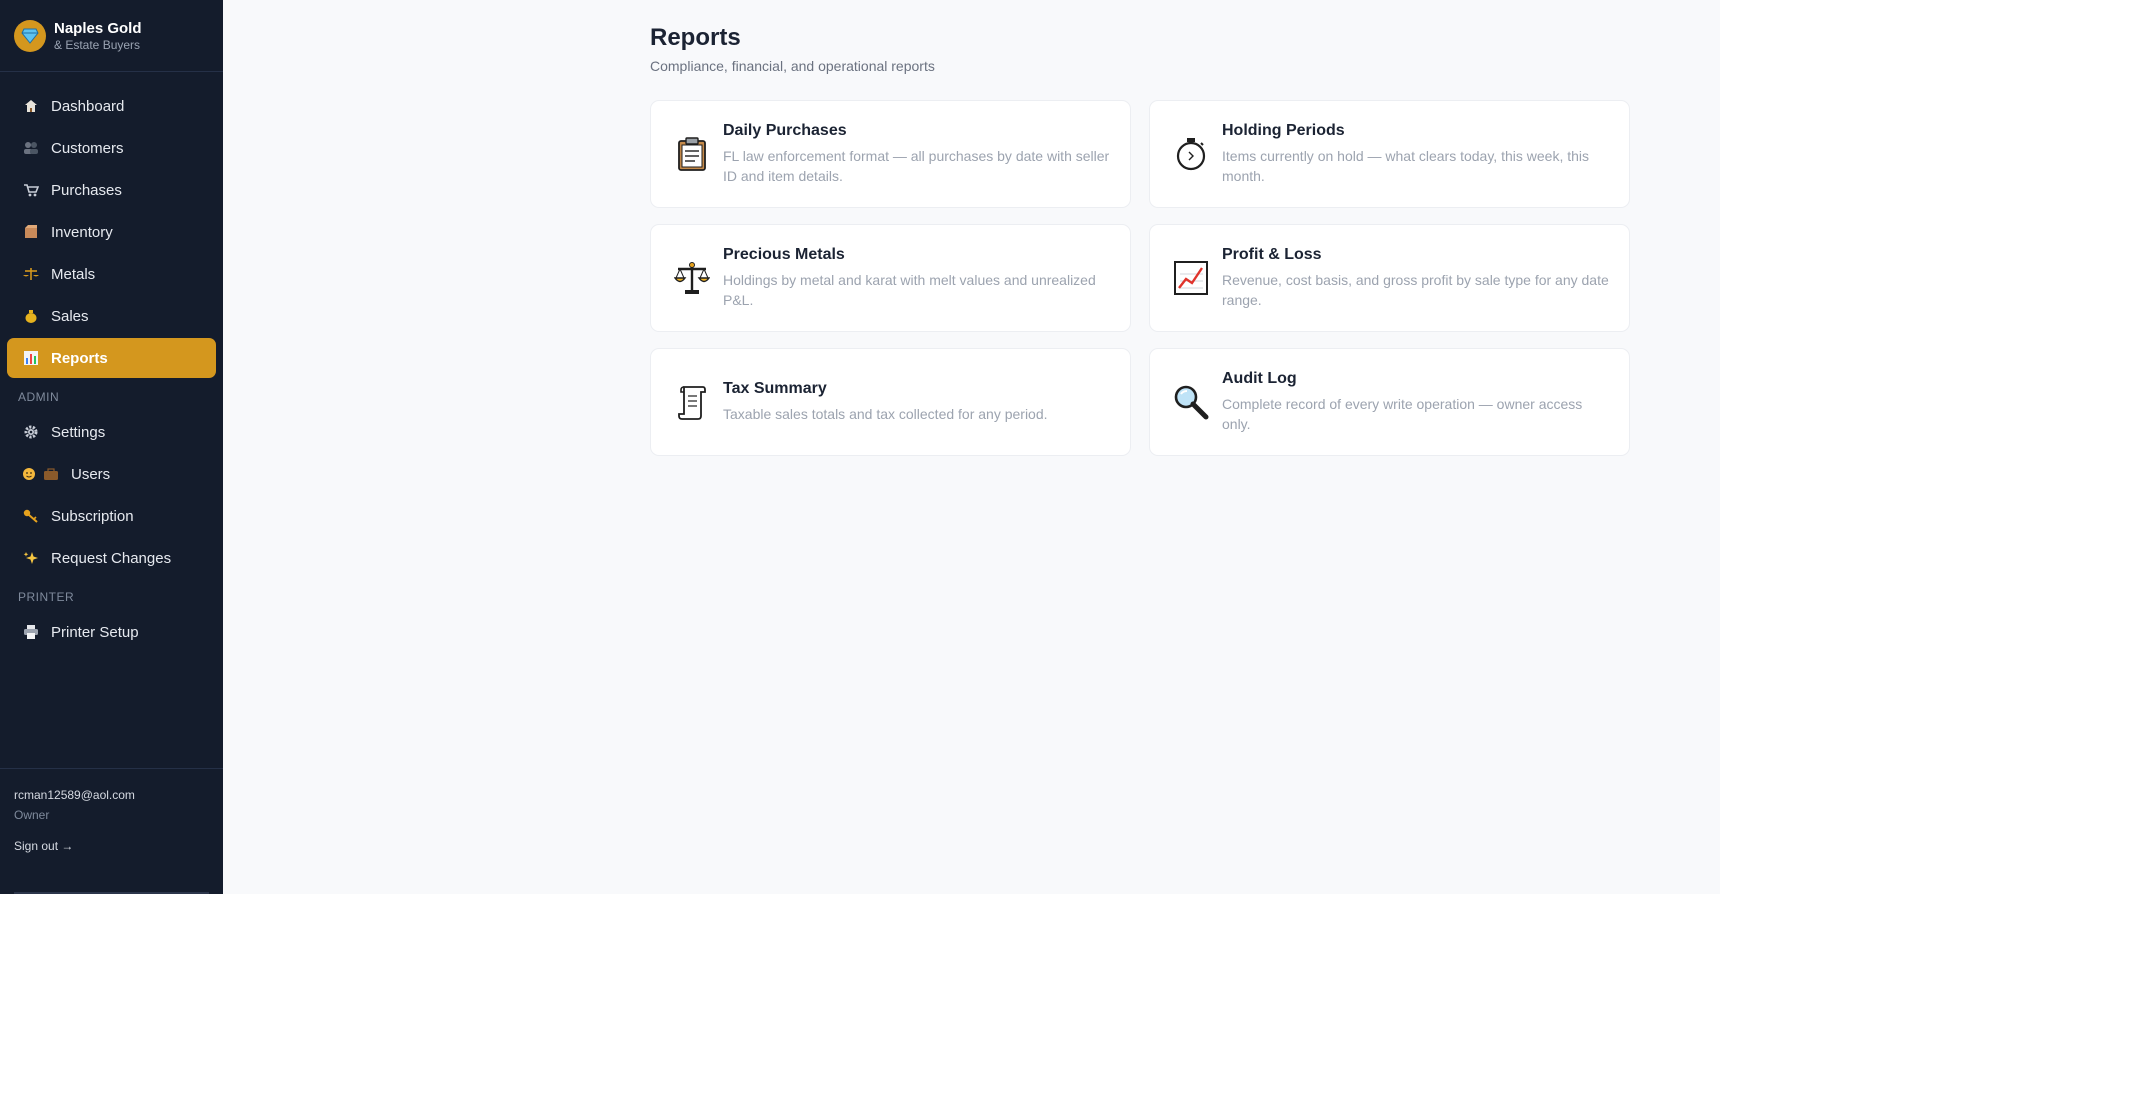  I want to click on nav-item-metals: Metals, so click(111, 274).